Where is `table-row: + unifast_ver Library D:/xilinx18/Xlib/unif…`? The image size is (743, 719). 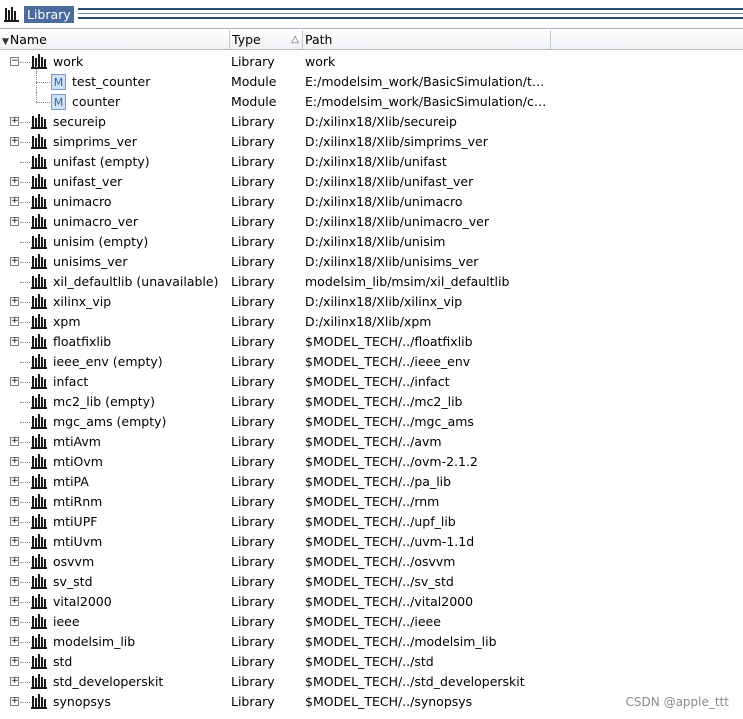
table-row: + unifast_ver Library D:/xilinx18/Xlib/unif… is located at coordinates (371, 182).